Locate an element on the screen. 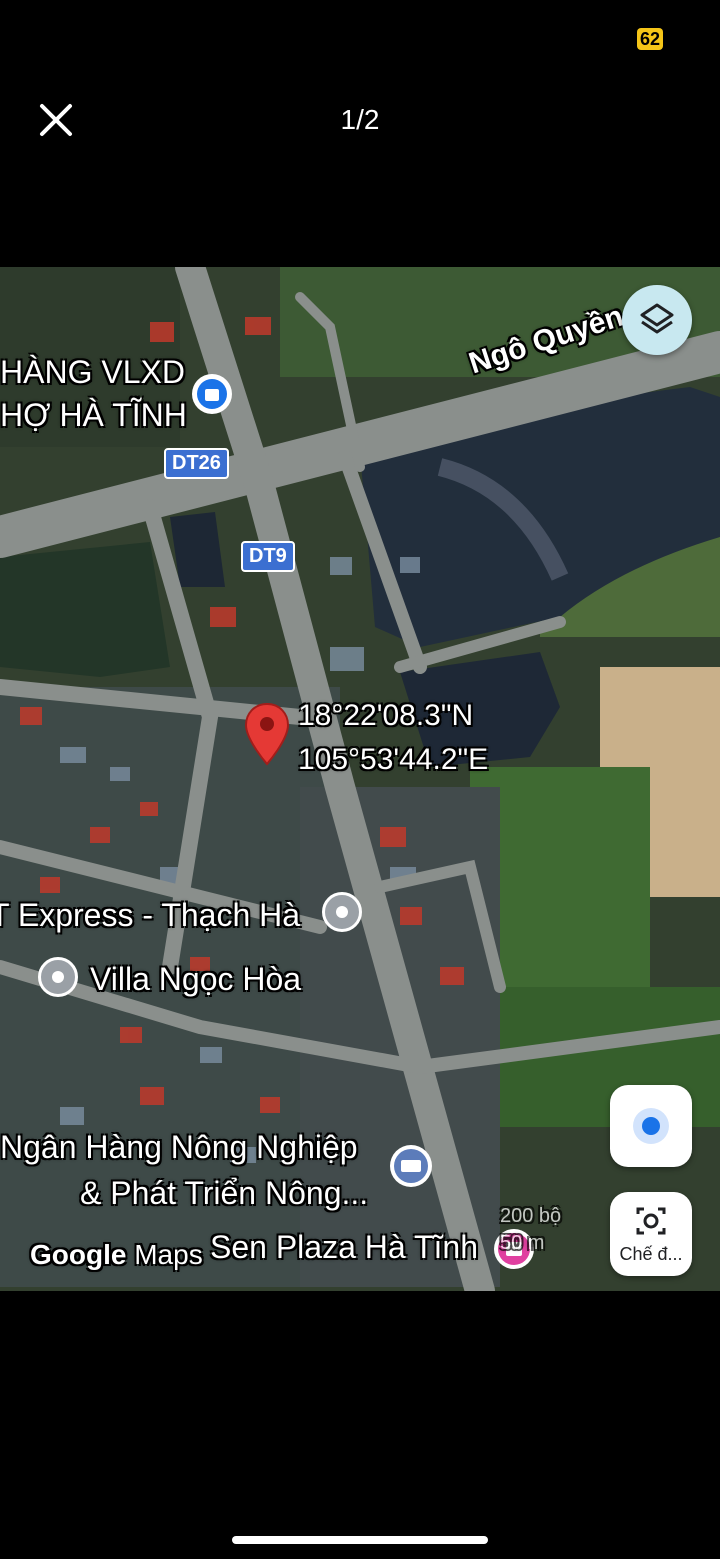  place-label-bank-line1: Ngân Hàng Nông Nghiệp is located at coordinates (179, 1147).